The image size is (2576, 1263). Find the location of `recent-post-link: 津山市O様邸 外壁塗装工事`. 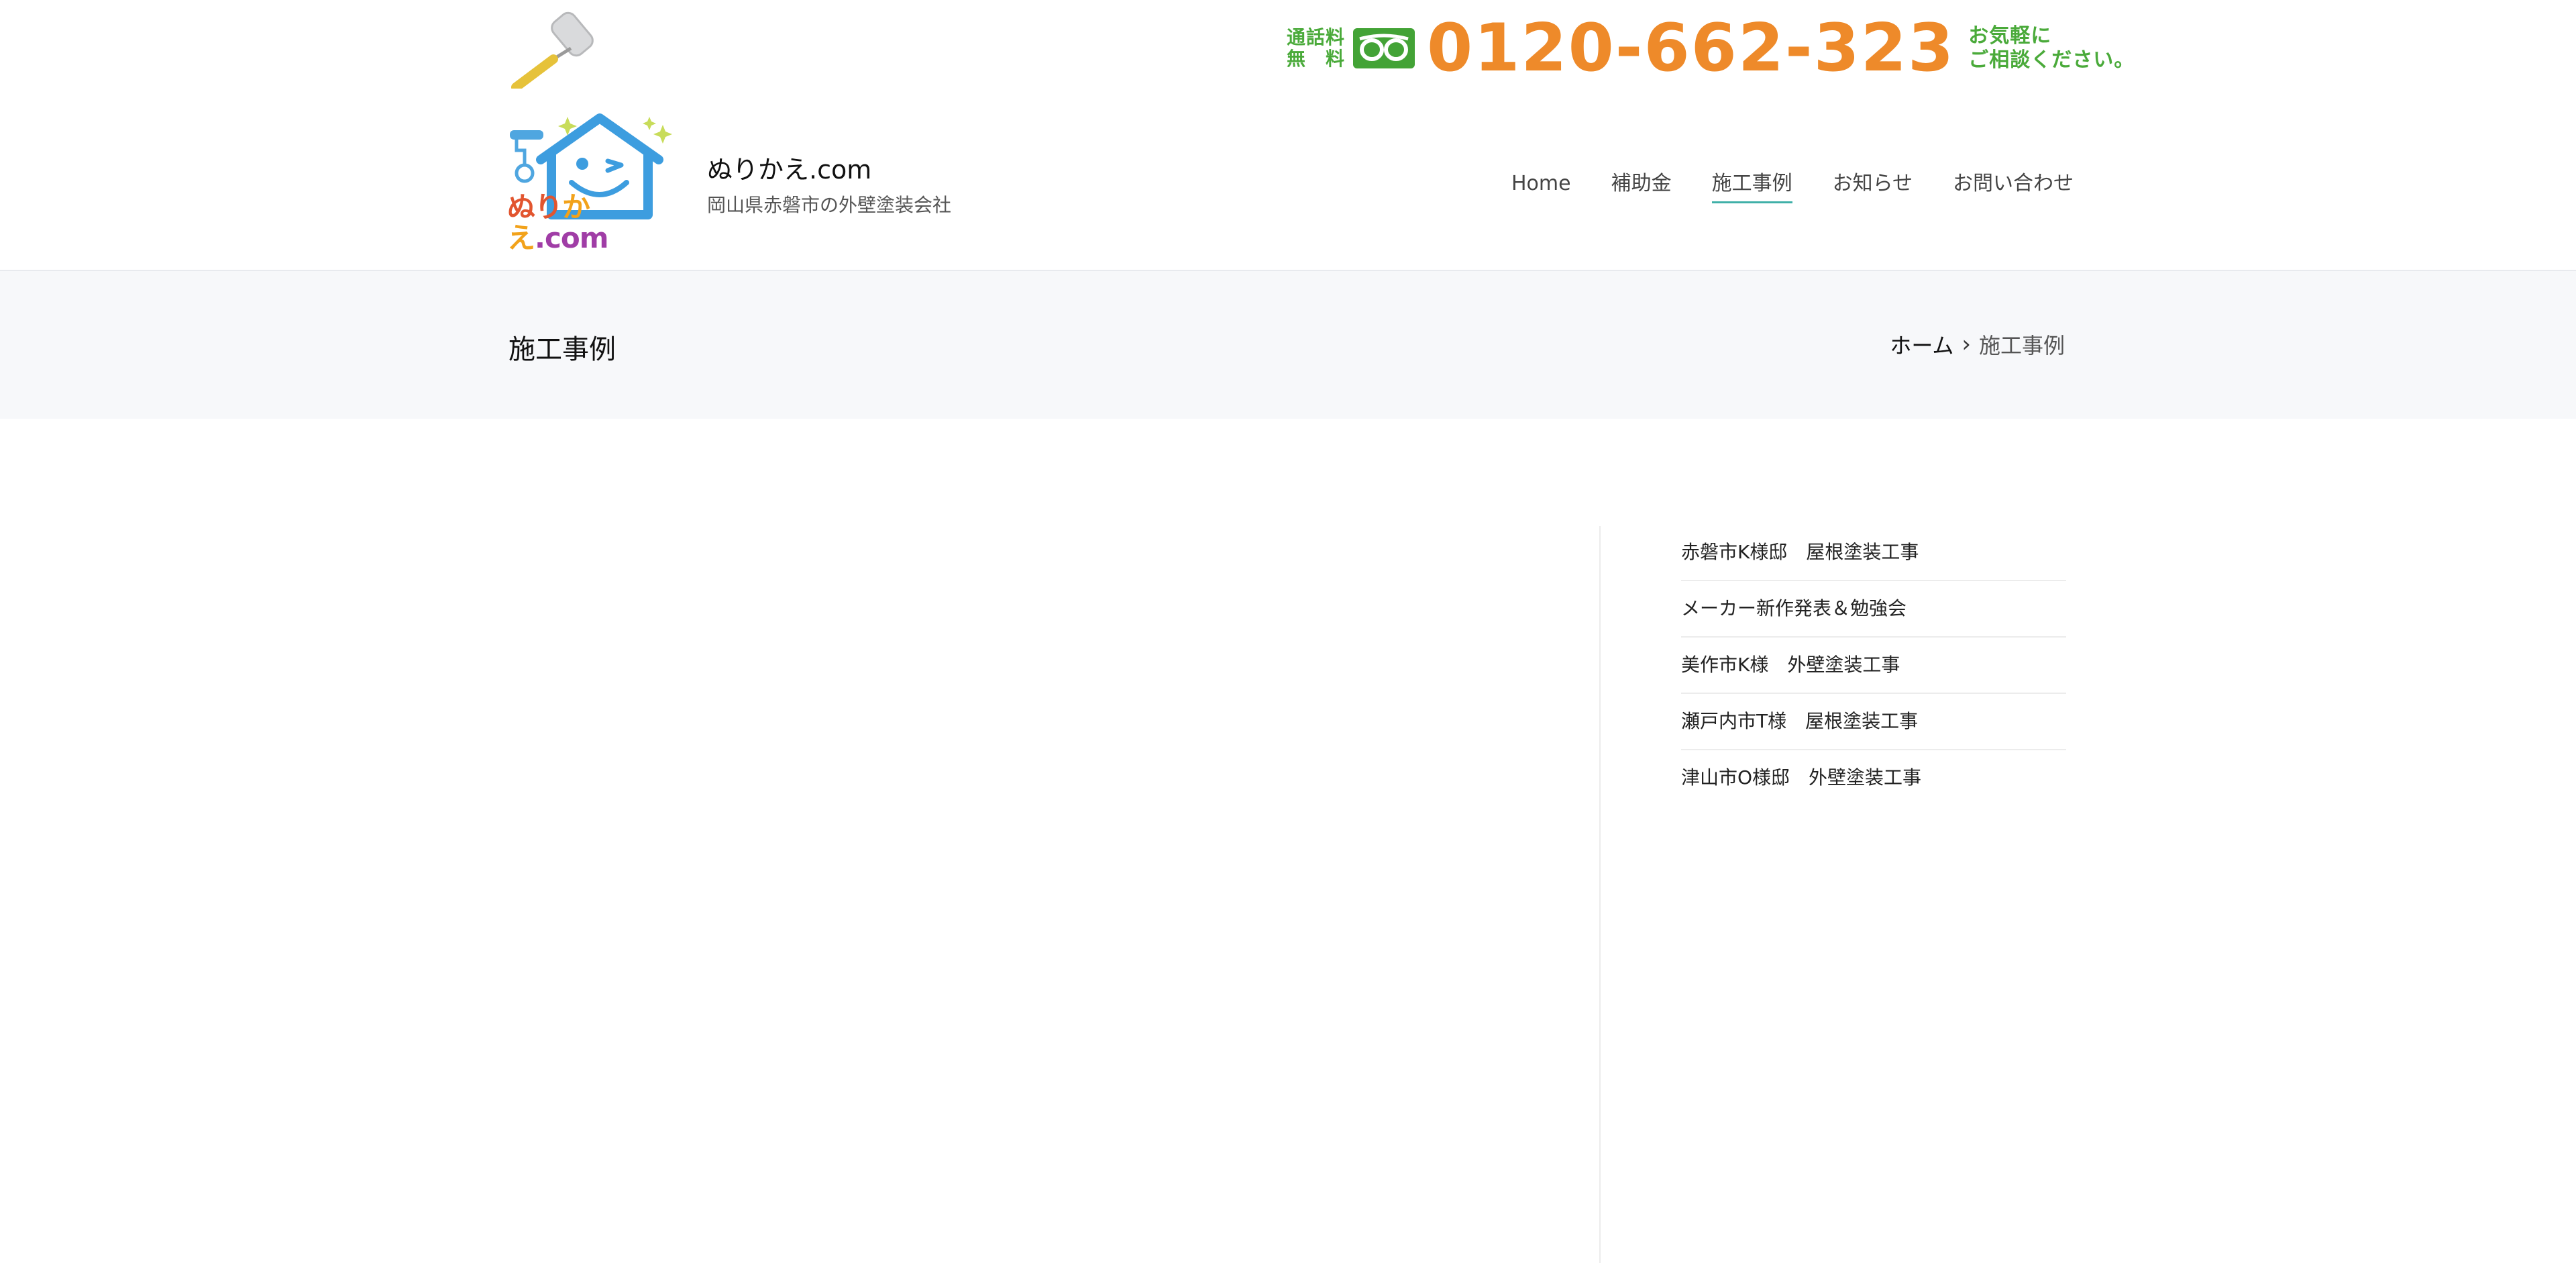

recent-post-link: 津山市O様邸 外壁塗装工事 is located at coordinates (1873, 777).